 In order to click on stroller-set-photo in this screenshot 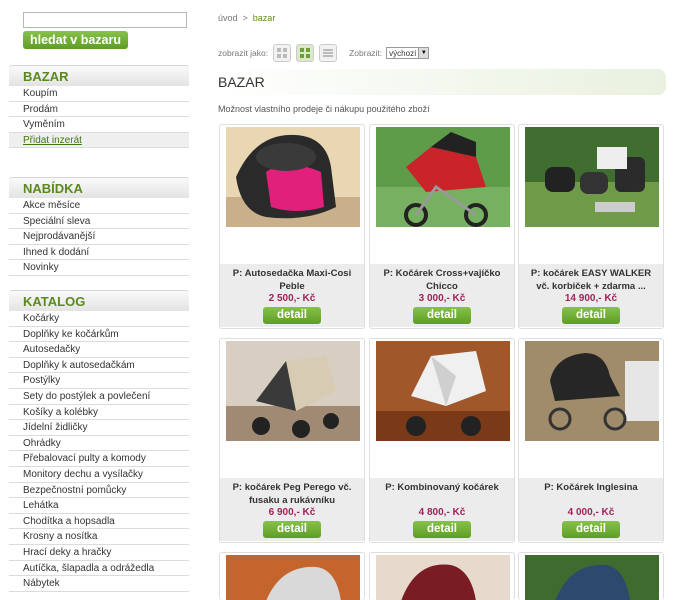, I will do `click(592, 177)`.